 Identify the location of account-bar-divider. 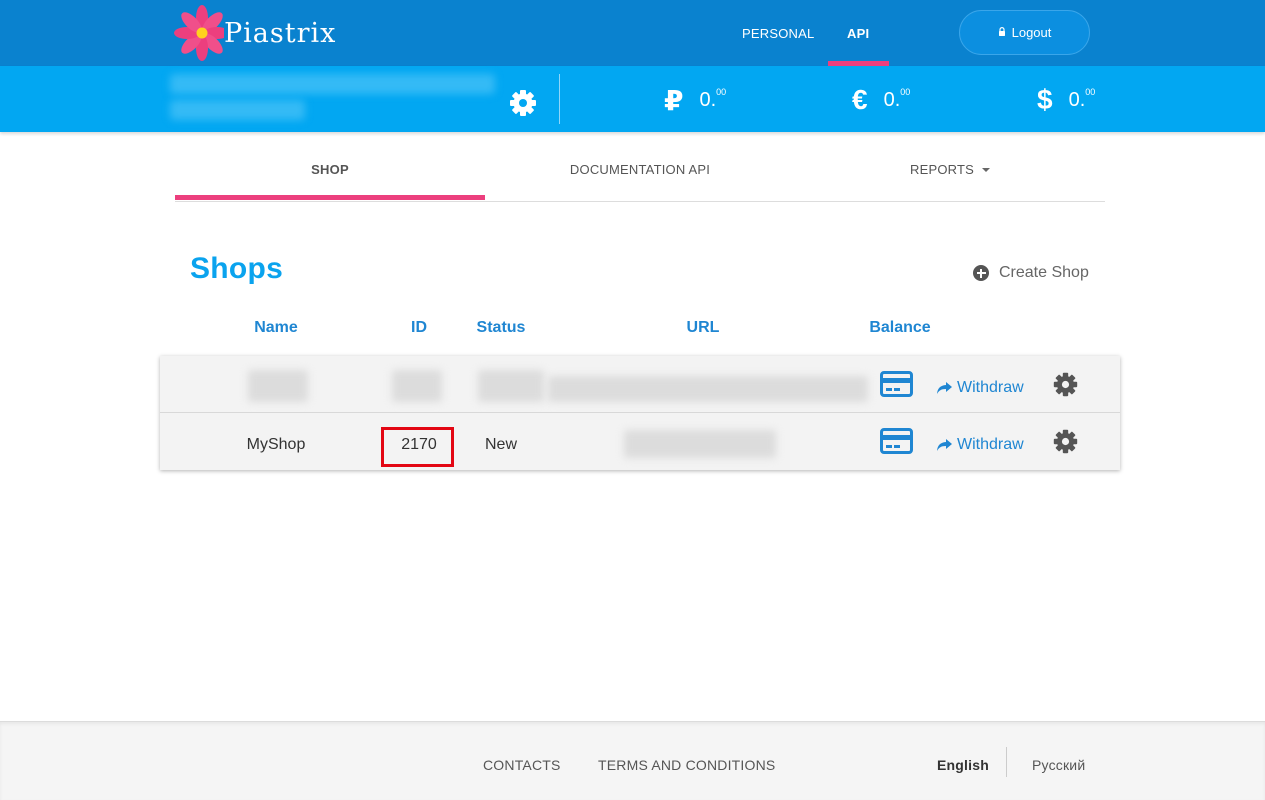
(559, 99).